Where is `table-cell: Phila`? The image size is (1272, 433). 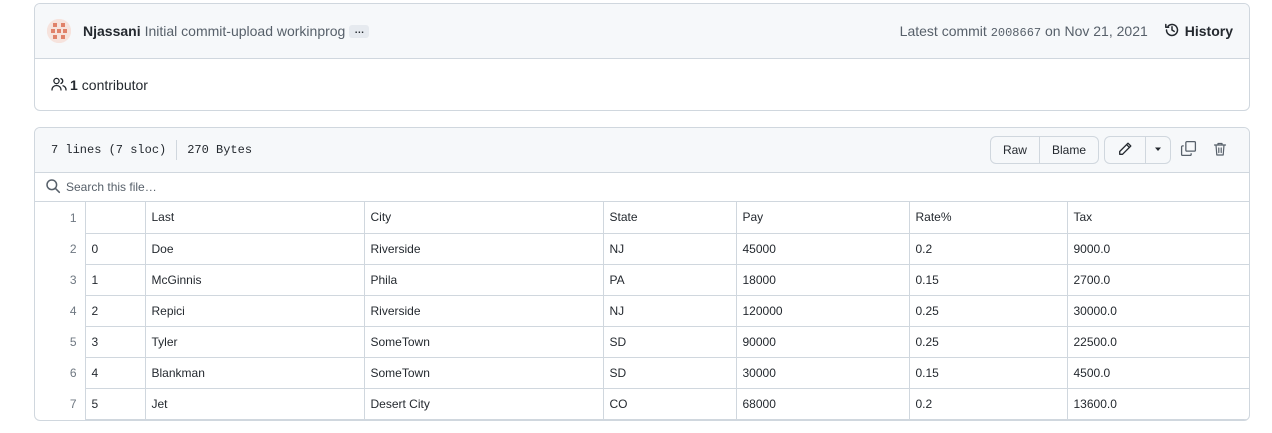 table-cell: Phila is located at coordinates (483, 279).